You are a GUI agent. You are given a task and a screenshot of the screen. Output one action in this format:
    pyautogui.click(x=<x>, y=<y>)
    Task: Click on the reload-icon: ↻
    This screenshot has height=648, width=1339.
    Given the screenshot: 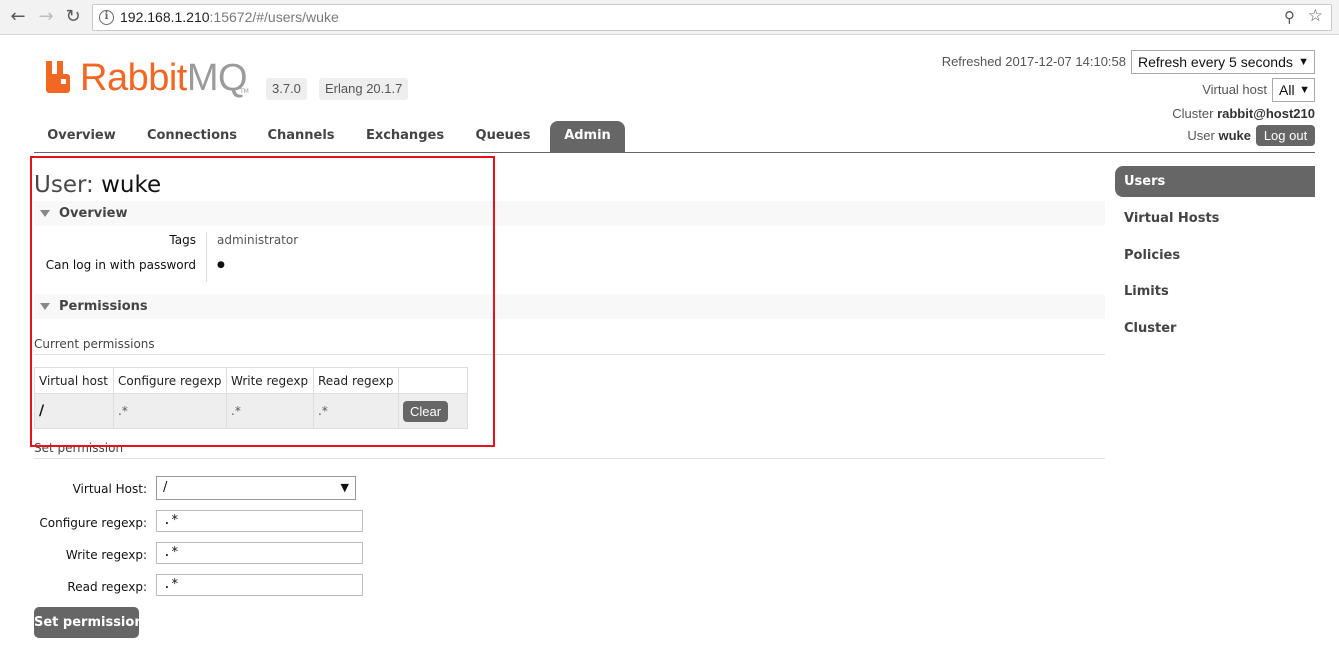 What is the action you would take?
    pyautogui.click(x=73, y=17)
    